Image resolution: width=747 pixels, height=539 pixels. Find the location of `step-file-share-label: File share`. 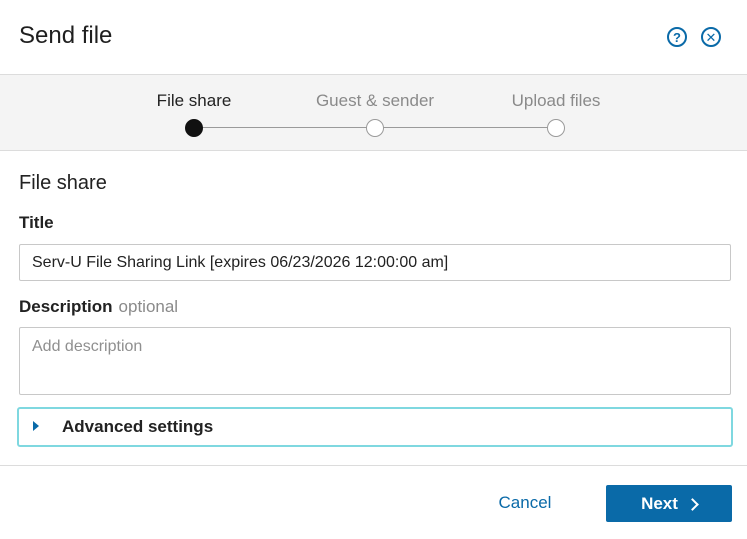

step-file-share-label: File share is located at coordinates (194, 100).